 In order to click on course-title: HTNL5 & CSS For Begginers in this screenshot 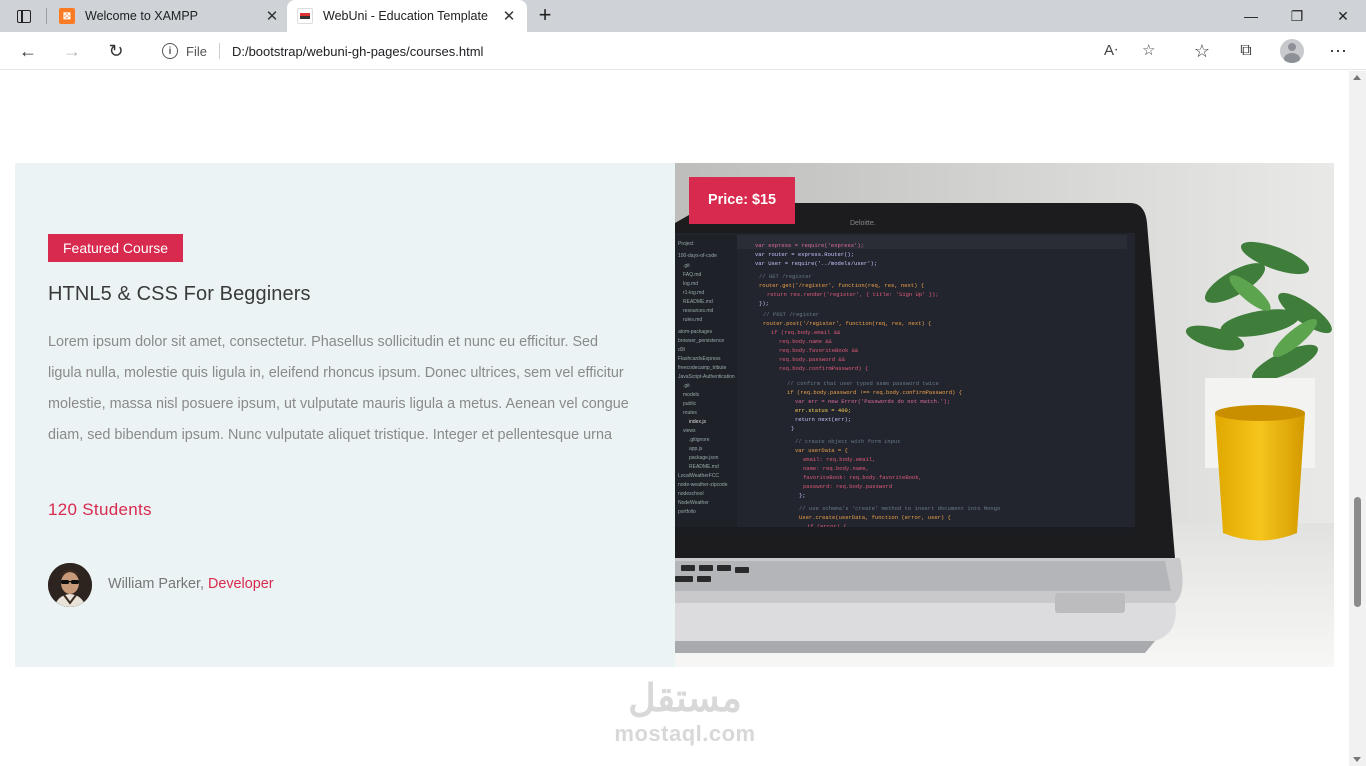, I will do `click(179, 294)`.